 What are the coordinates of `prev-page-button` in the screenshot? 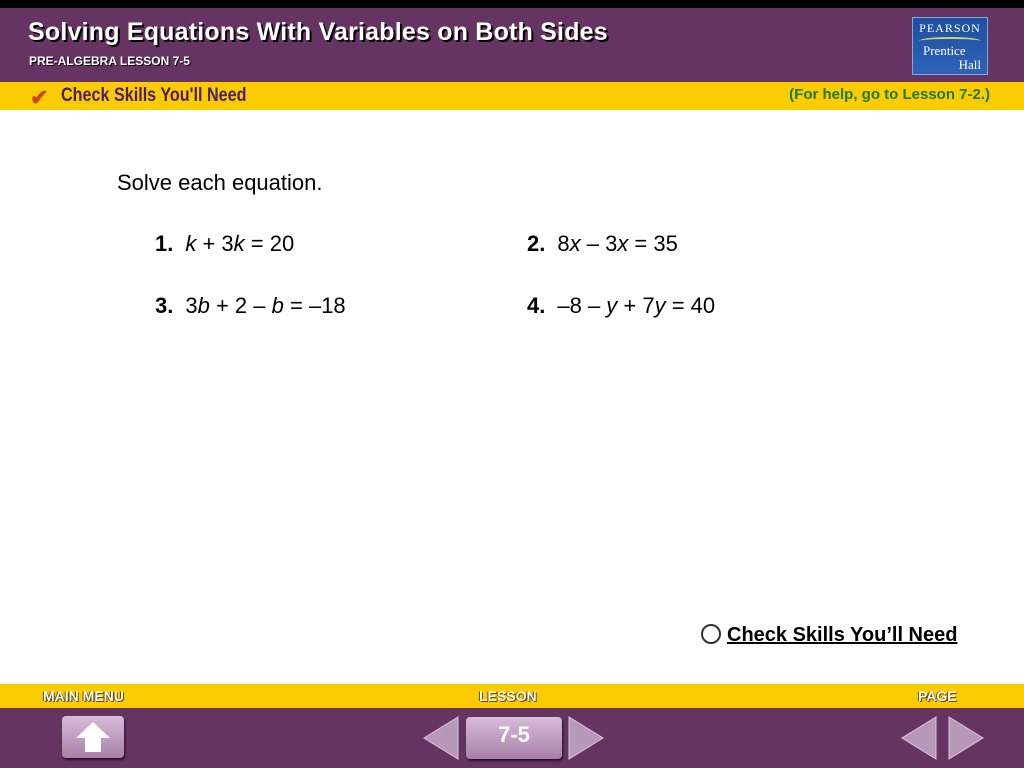 It's located at (918, 738).